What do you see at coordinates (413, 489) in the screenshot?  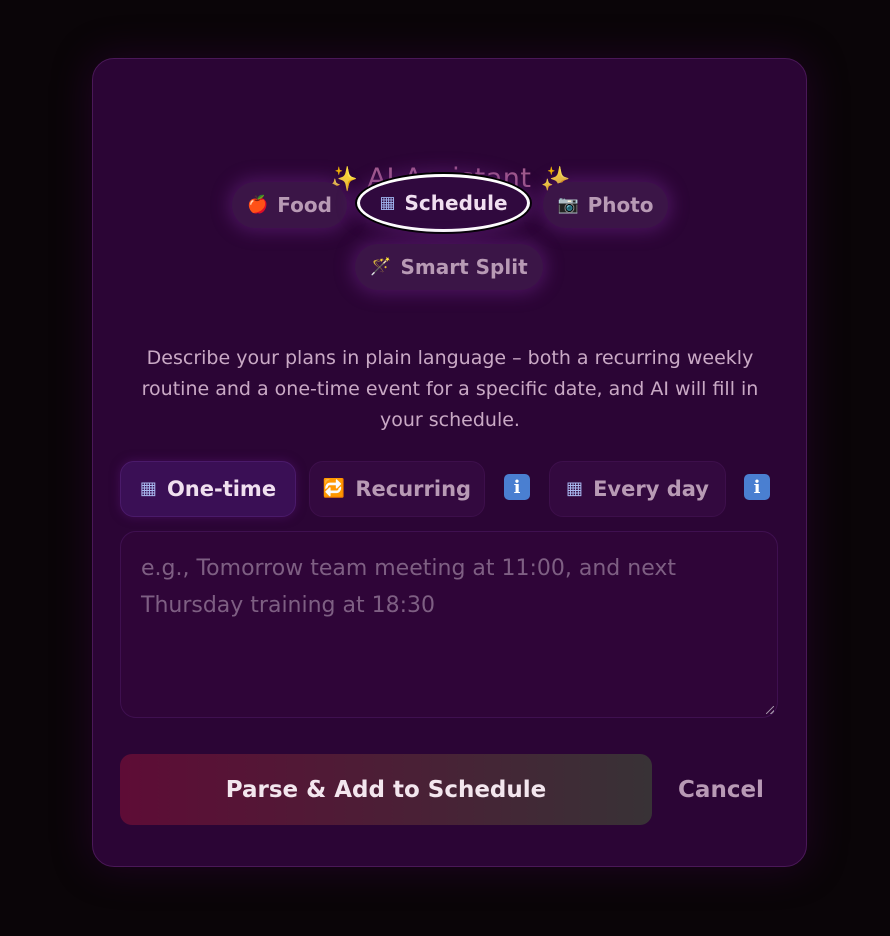 I see `tab-recurring-label: Recurring` at bounding box center [413, 489].